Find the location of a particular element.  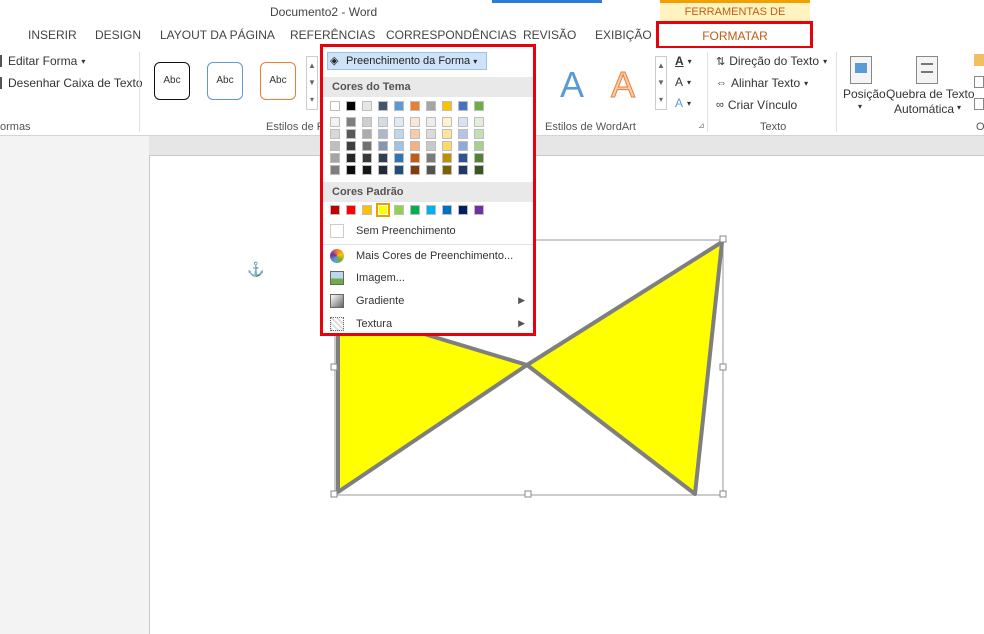

color-wheel-icon is located at coordinates (337, 256).